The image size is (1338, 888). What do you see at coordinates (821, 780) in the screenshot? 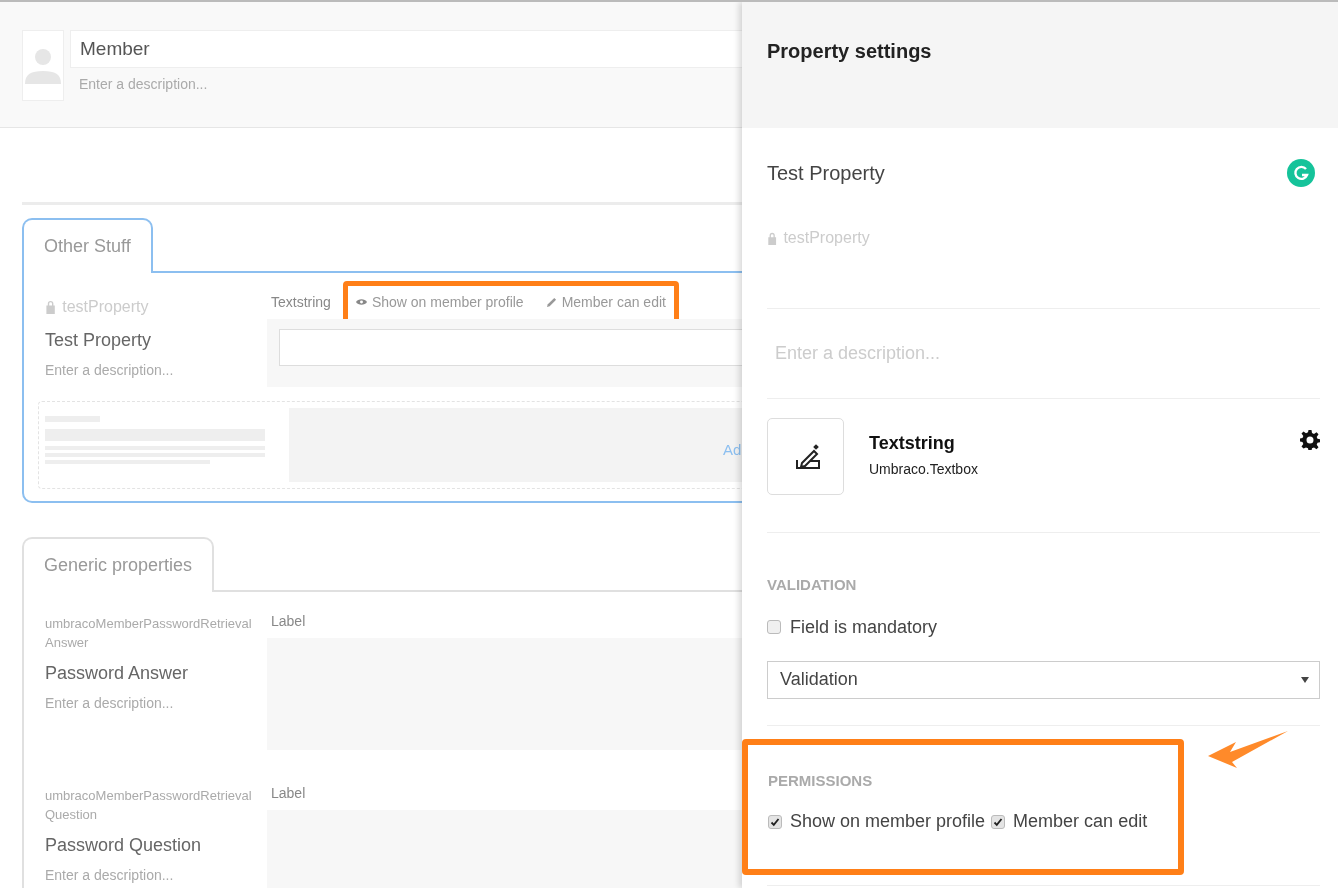
I see `section-heading: PERMISSIONS` at bounding box center [821, 780].